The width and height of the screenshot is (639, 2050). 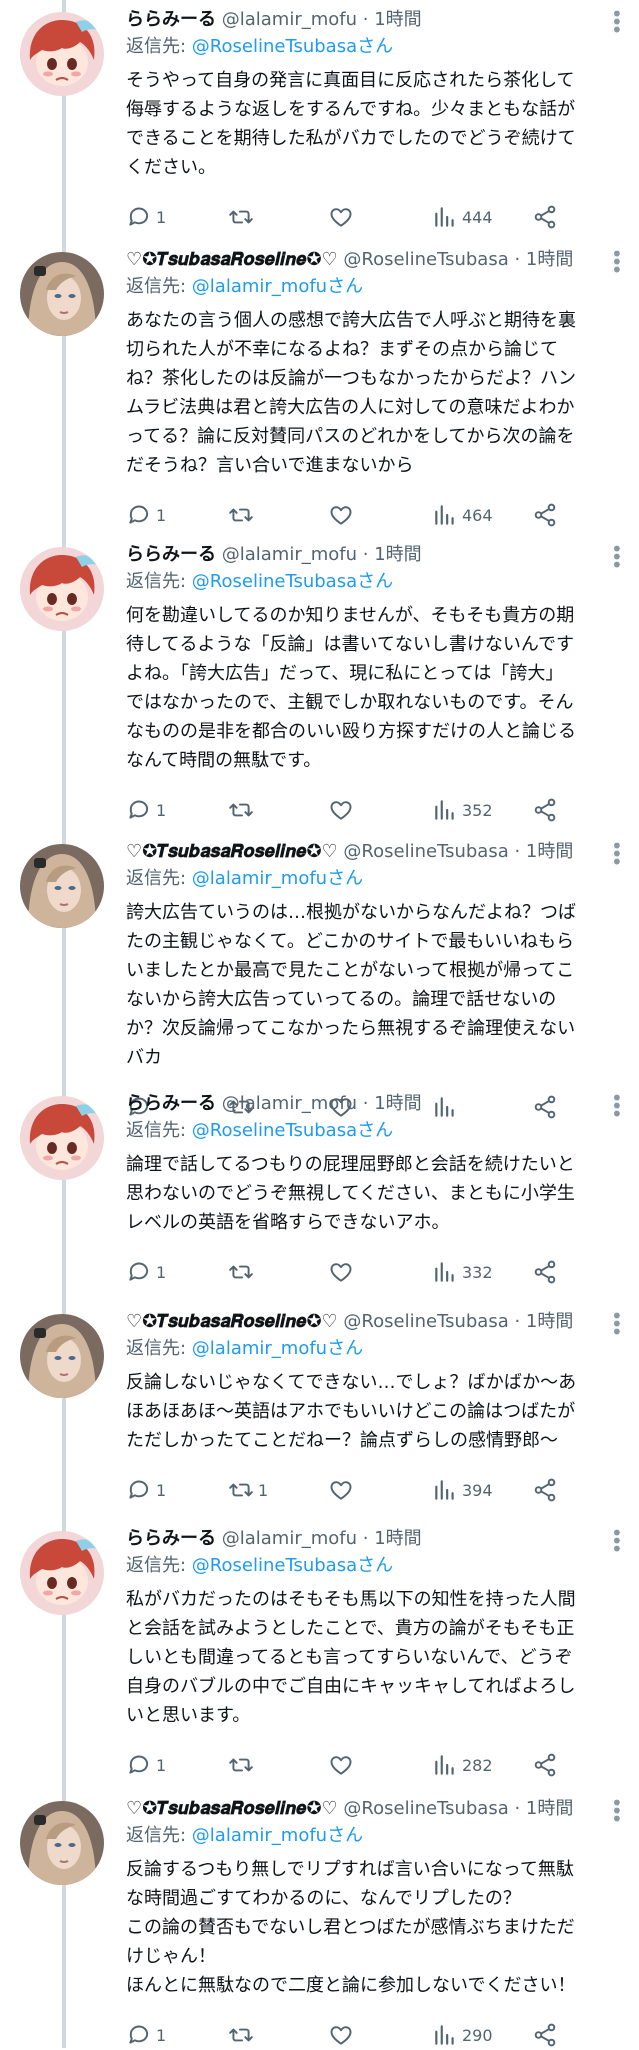 What do you see at coordinates (462, 515) in the screenshot?
I see `views-button: 464` at bounding box center [462, 515].